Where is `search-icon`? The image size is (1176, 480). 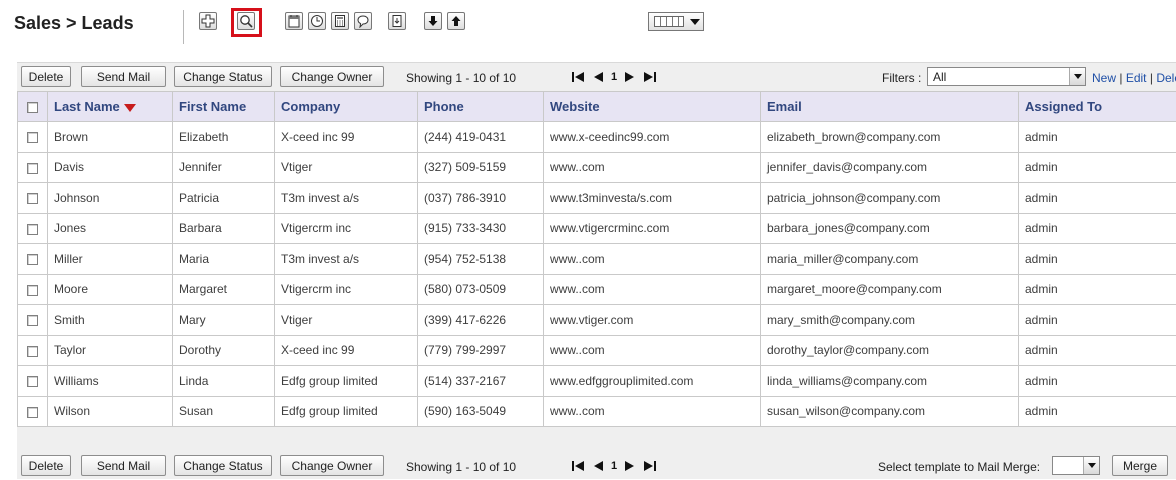 search-icon is located at coordinates (246, 21).